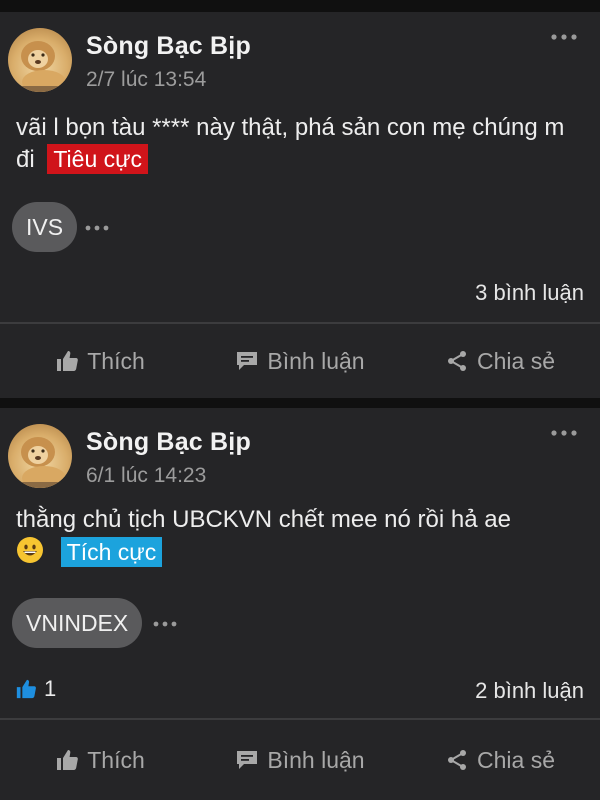 This screenshot has width=600, height=800. What do you see at coordinates (146, 475) in the screenshot?
I see `post-timestamp: 6/1 lúc 14:23` at bounding box center [146, 475].